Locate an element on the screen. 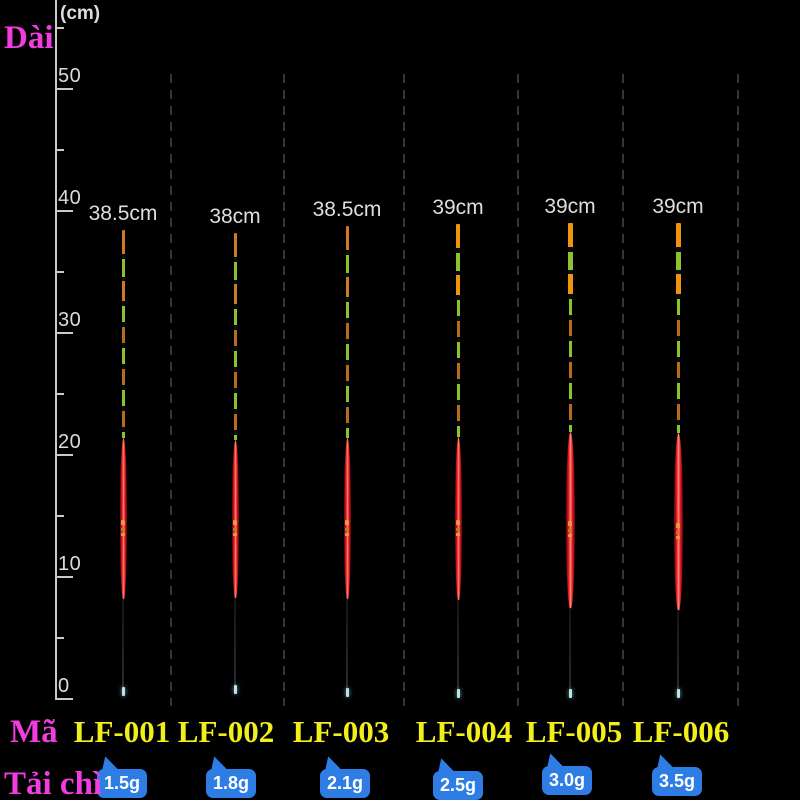  float-length-label: 38cm is located at coordinates (235, 216).